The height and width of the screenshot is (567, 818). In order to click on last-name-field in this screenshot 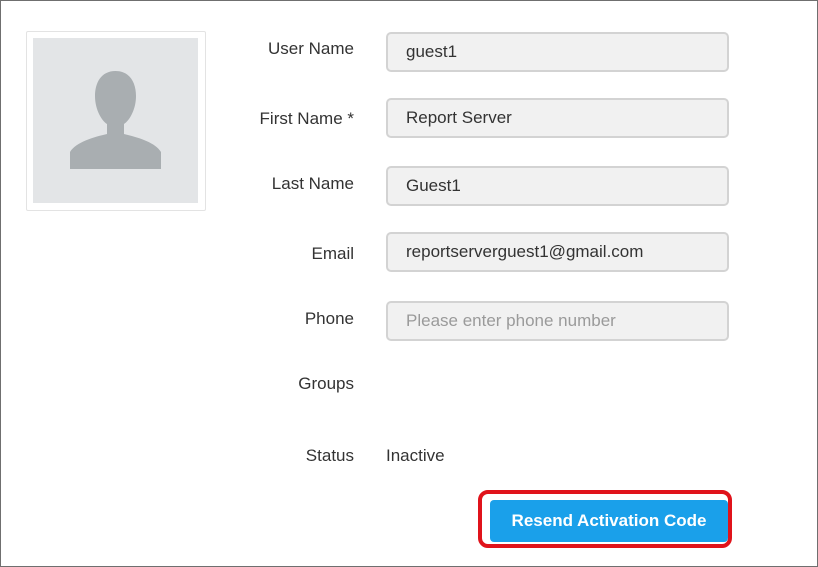, I will do `click(557, 186)`.